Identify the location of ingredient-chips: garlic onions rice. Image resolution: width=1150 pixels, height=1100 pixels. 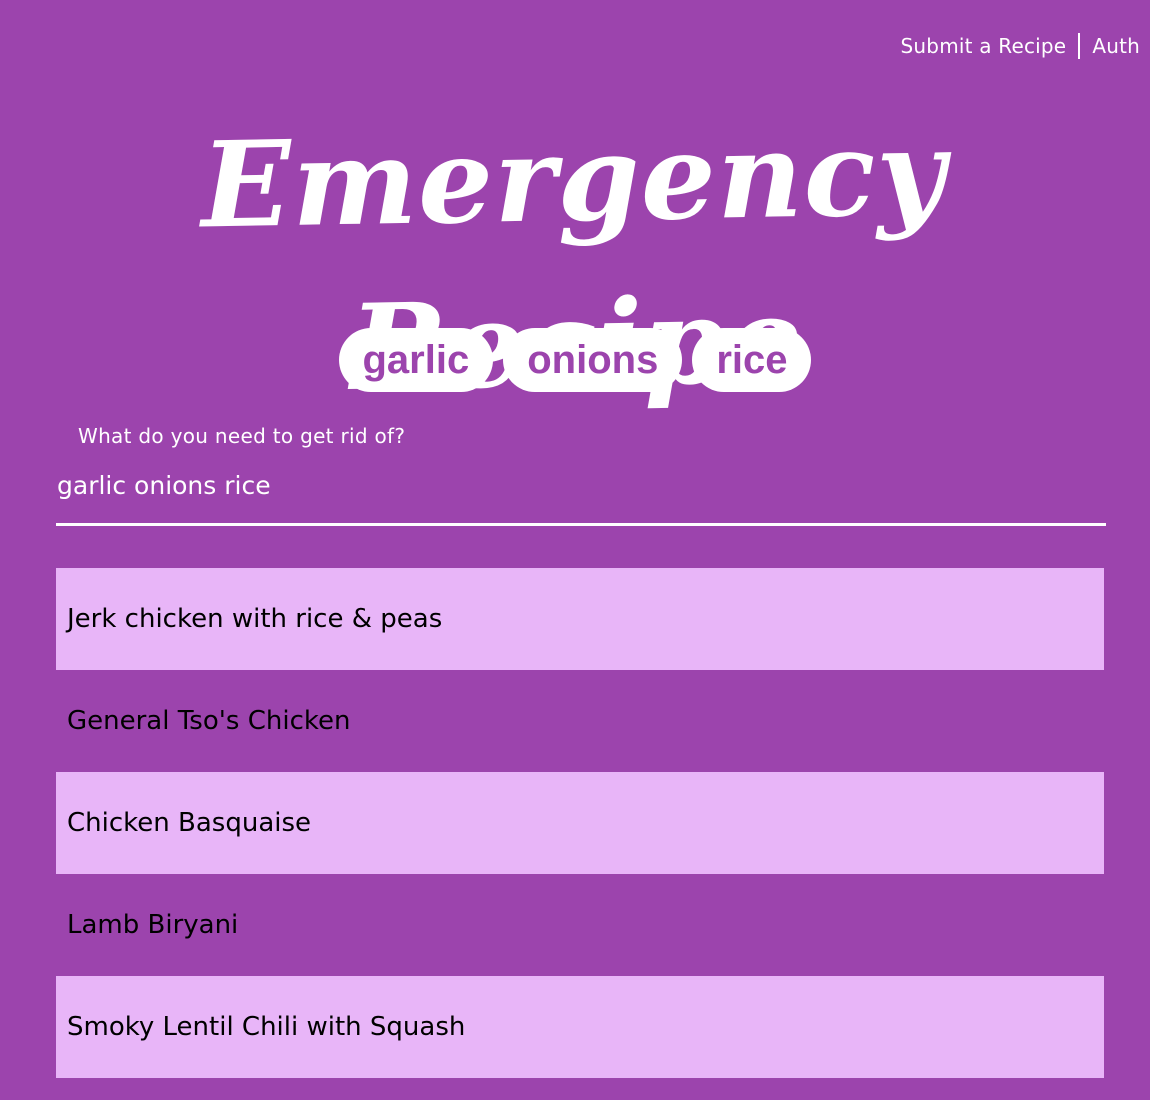
(575, 360).